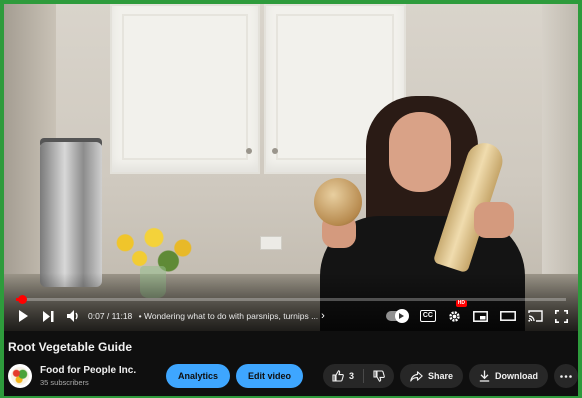  I want to click on channel-meta: Food for People Inc. 35 subscribers, so click(100, 376).